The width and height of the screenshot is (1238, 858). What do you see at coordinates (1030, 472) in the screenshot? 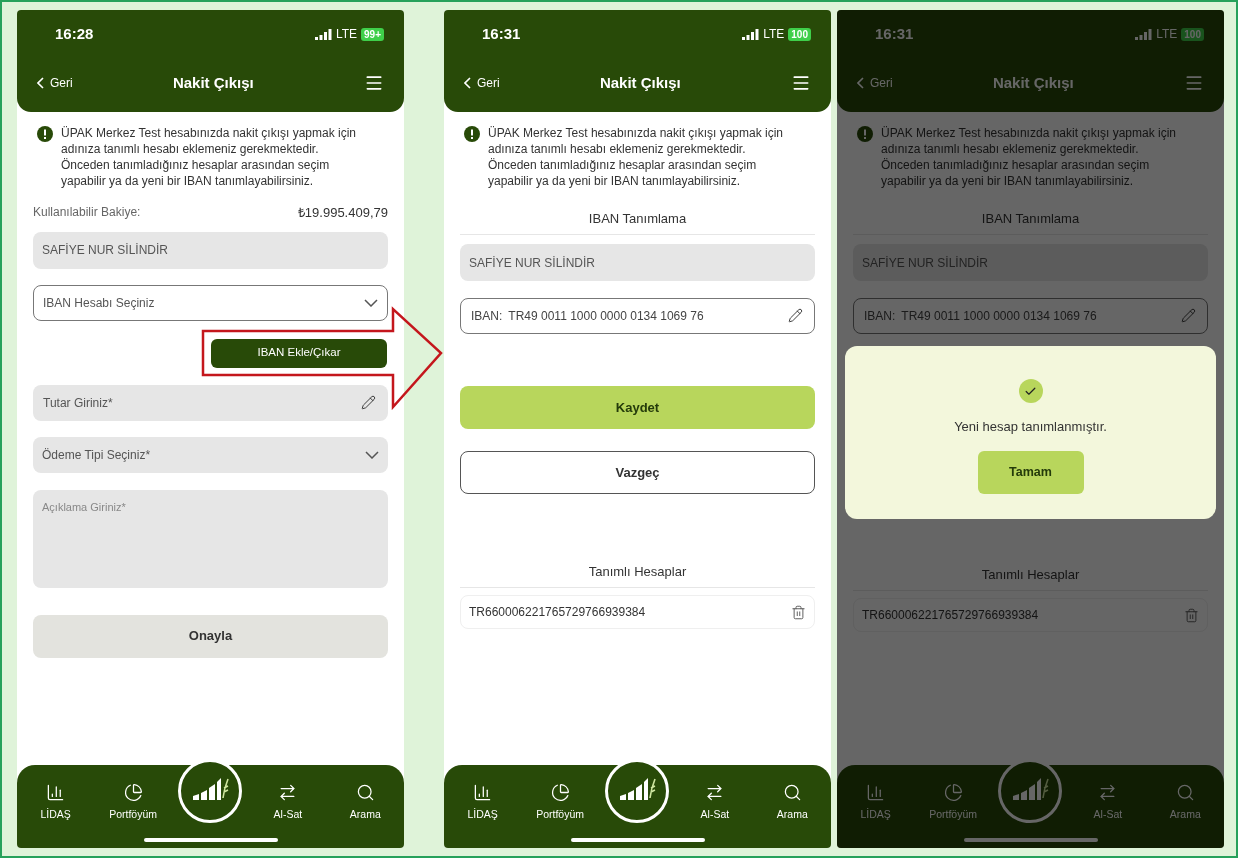
I see `ok-button: Tamam` at bounding box center [1030, 472].